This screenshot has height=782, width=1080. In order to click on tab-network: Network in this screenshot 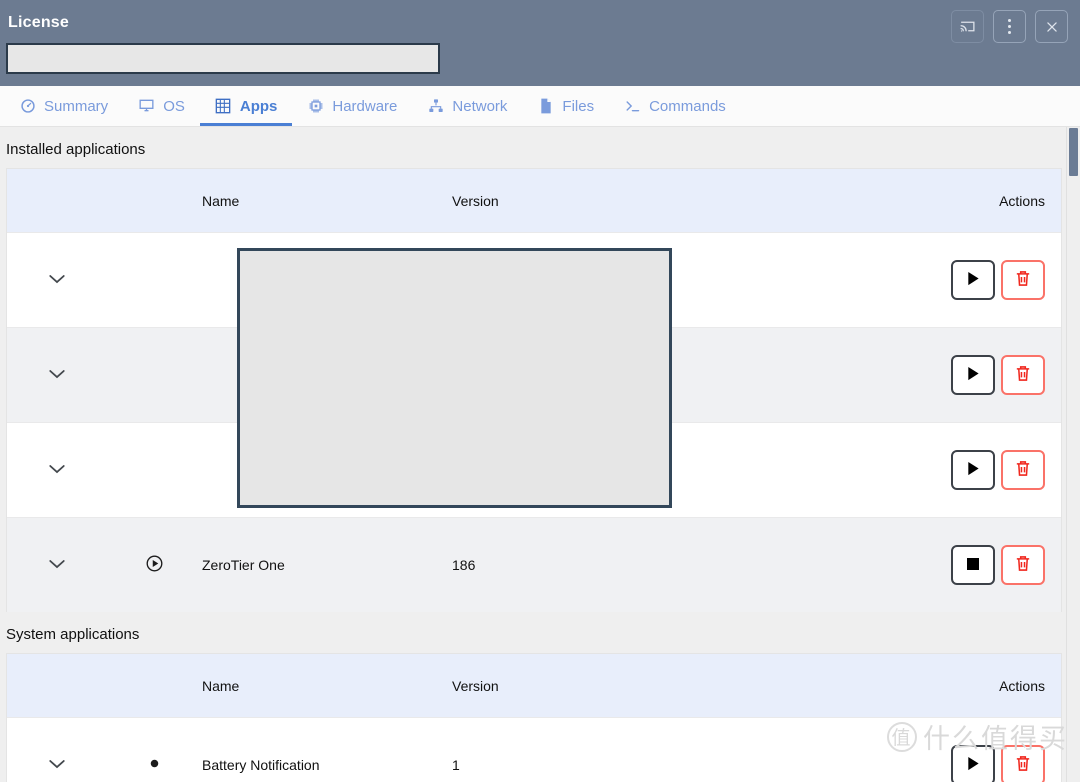, I will do `click(467, 106)`.